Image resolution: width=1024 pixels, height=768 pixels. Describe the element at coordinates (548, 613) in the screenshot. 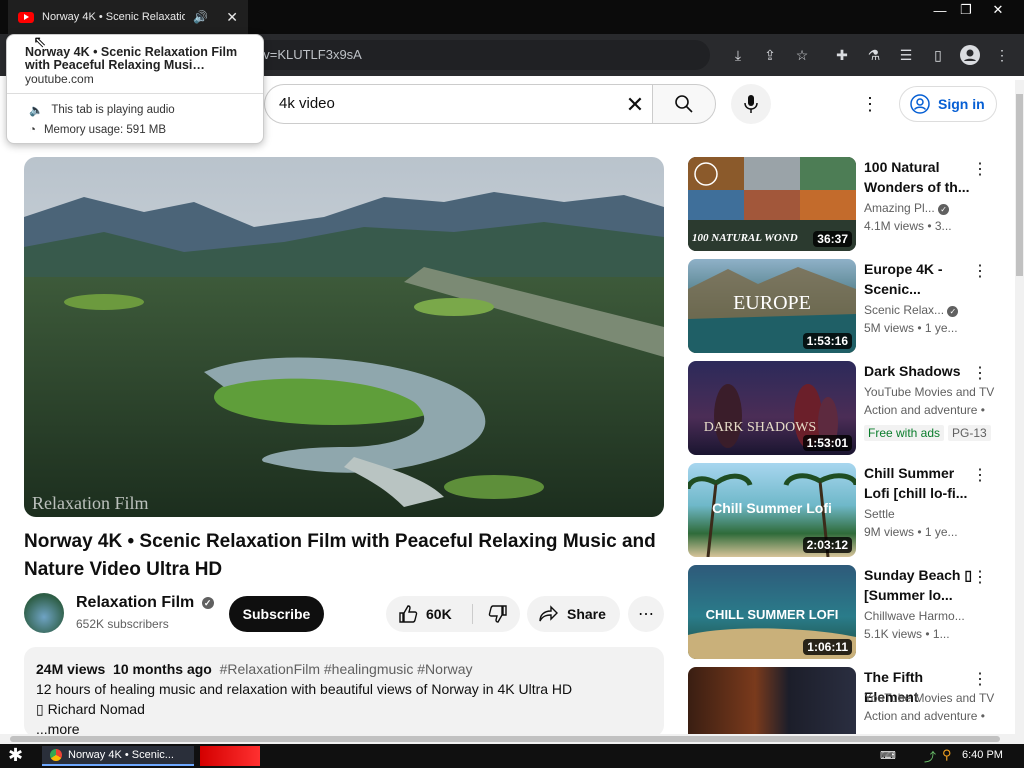

I see `share-arrow-icon` at that location.